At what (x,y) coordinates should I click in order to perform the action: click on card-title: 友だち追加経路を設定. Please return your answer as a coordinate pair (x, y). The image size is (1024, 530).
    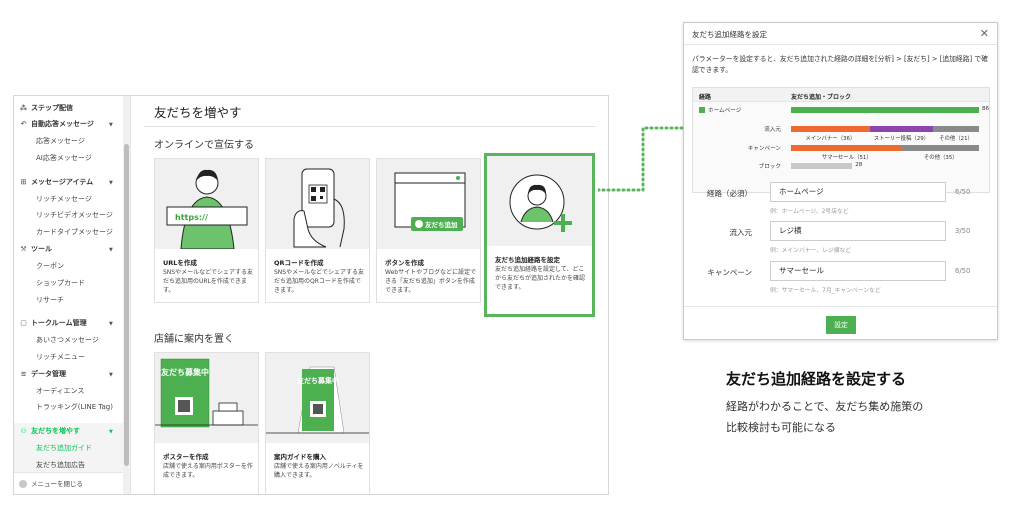
    Looking at the image, I should click on (527, 260).